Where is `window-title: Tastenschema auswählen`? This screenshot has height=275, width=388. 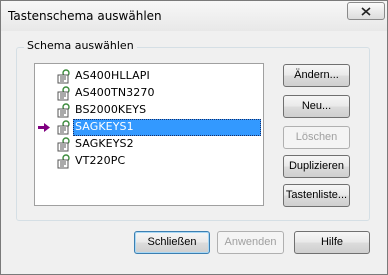
window-title: Tastenschema auswählen is located at coordinates (85, 16).